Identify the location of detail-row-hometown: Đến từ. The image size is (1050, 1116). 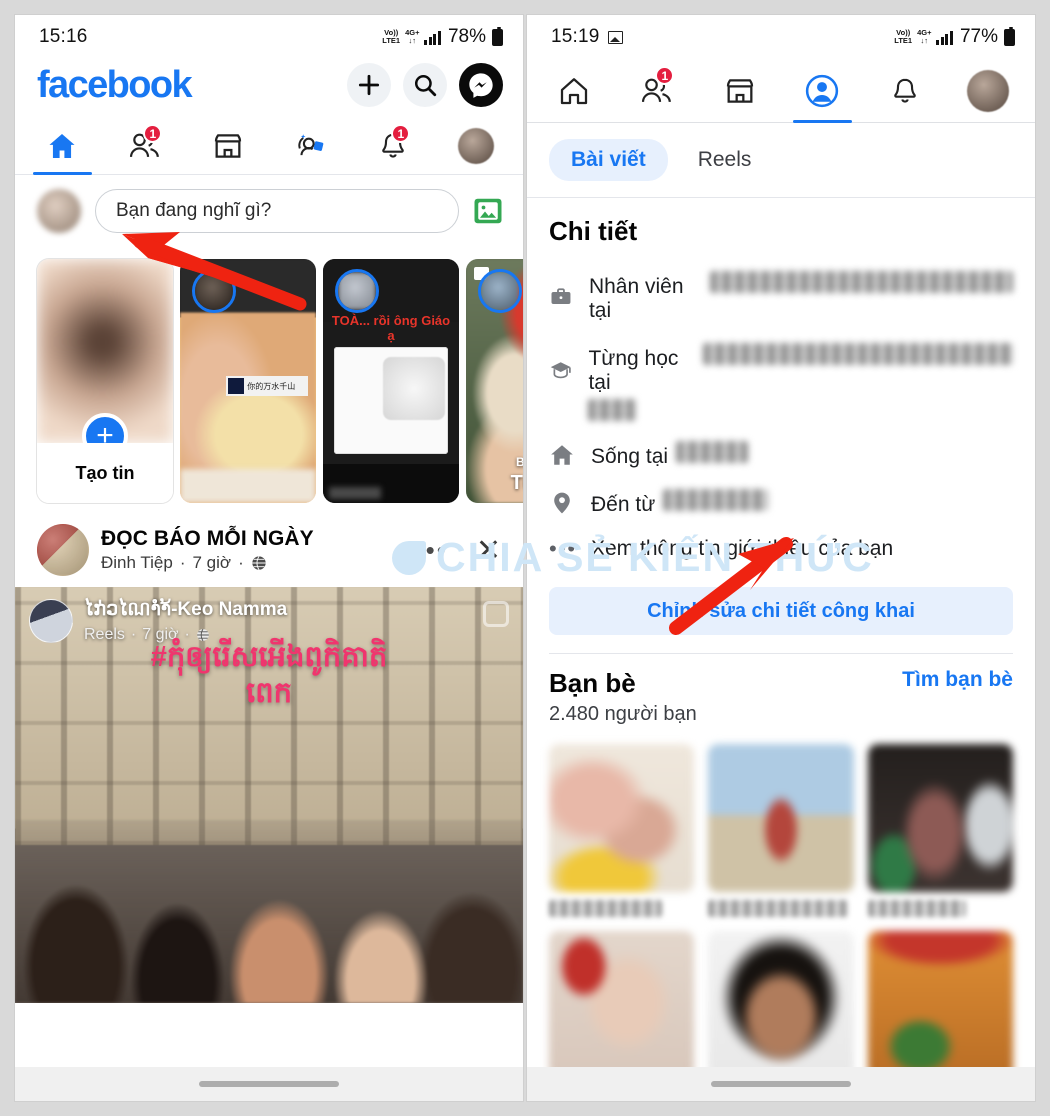
(781, 503).